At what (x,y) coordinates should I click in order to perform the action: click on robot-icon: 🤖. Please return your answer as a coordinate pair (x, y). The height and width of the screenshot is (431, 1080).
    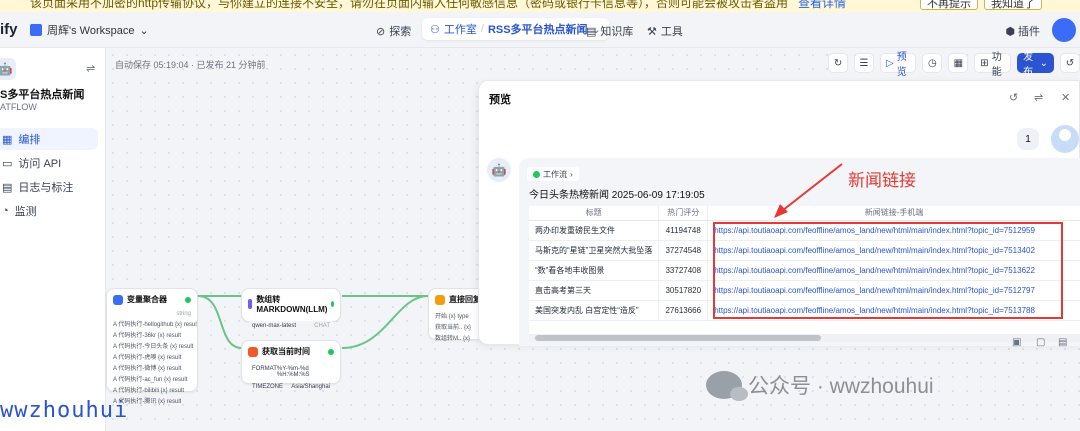
    Looking at the image, I should click on (8, 69).